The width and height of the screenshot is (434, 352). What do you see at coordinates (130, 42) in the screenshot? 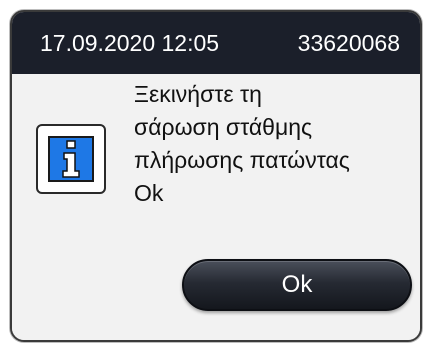
I see `datetime-label: 17.09.2020 12:05` at bounding box center [130, 42].